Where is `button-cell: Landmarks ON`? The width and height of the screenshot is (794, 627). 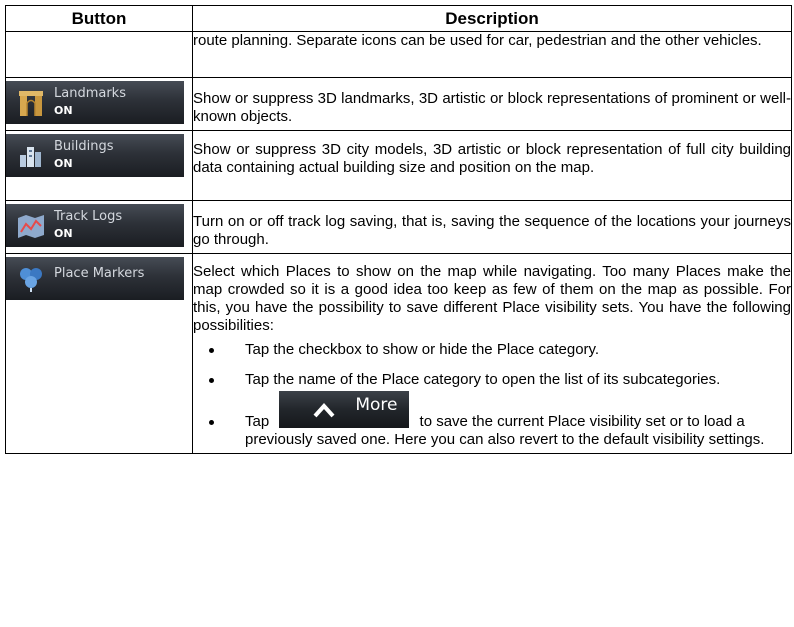 button-cell: Landmarks ON is located at coordinates (99, 104).